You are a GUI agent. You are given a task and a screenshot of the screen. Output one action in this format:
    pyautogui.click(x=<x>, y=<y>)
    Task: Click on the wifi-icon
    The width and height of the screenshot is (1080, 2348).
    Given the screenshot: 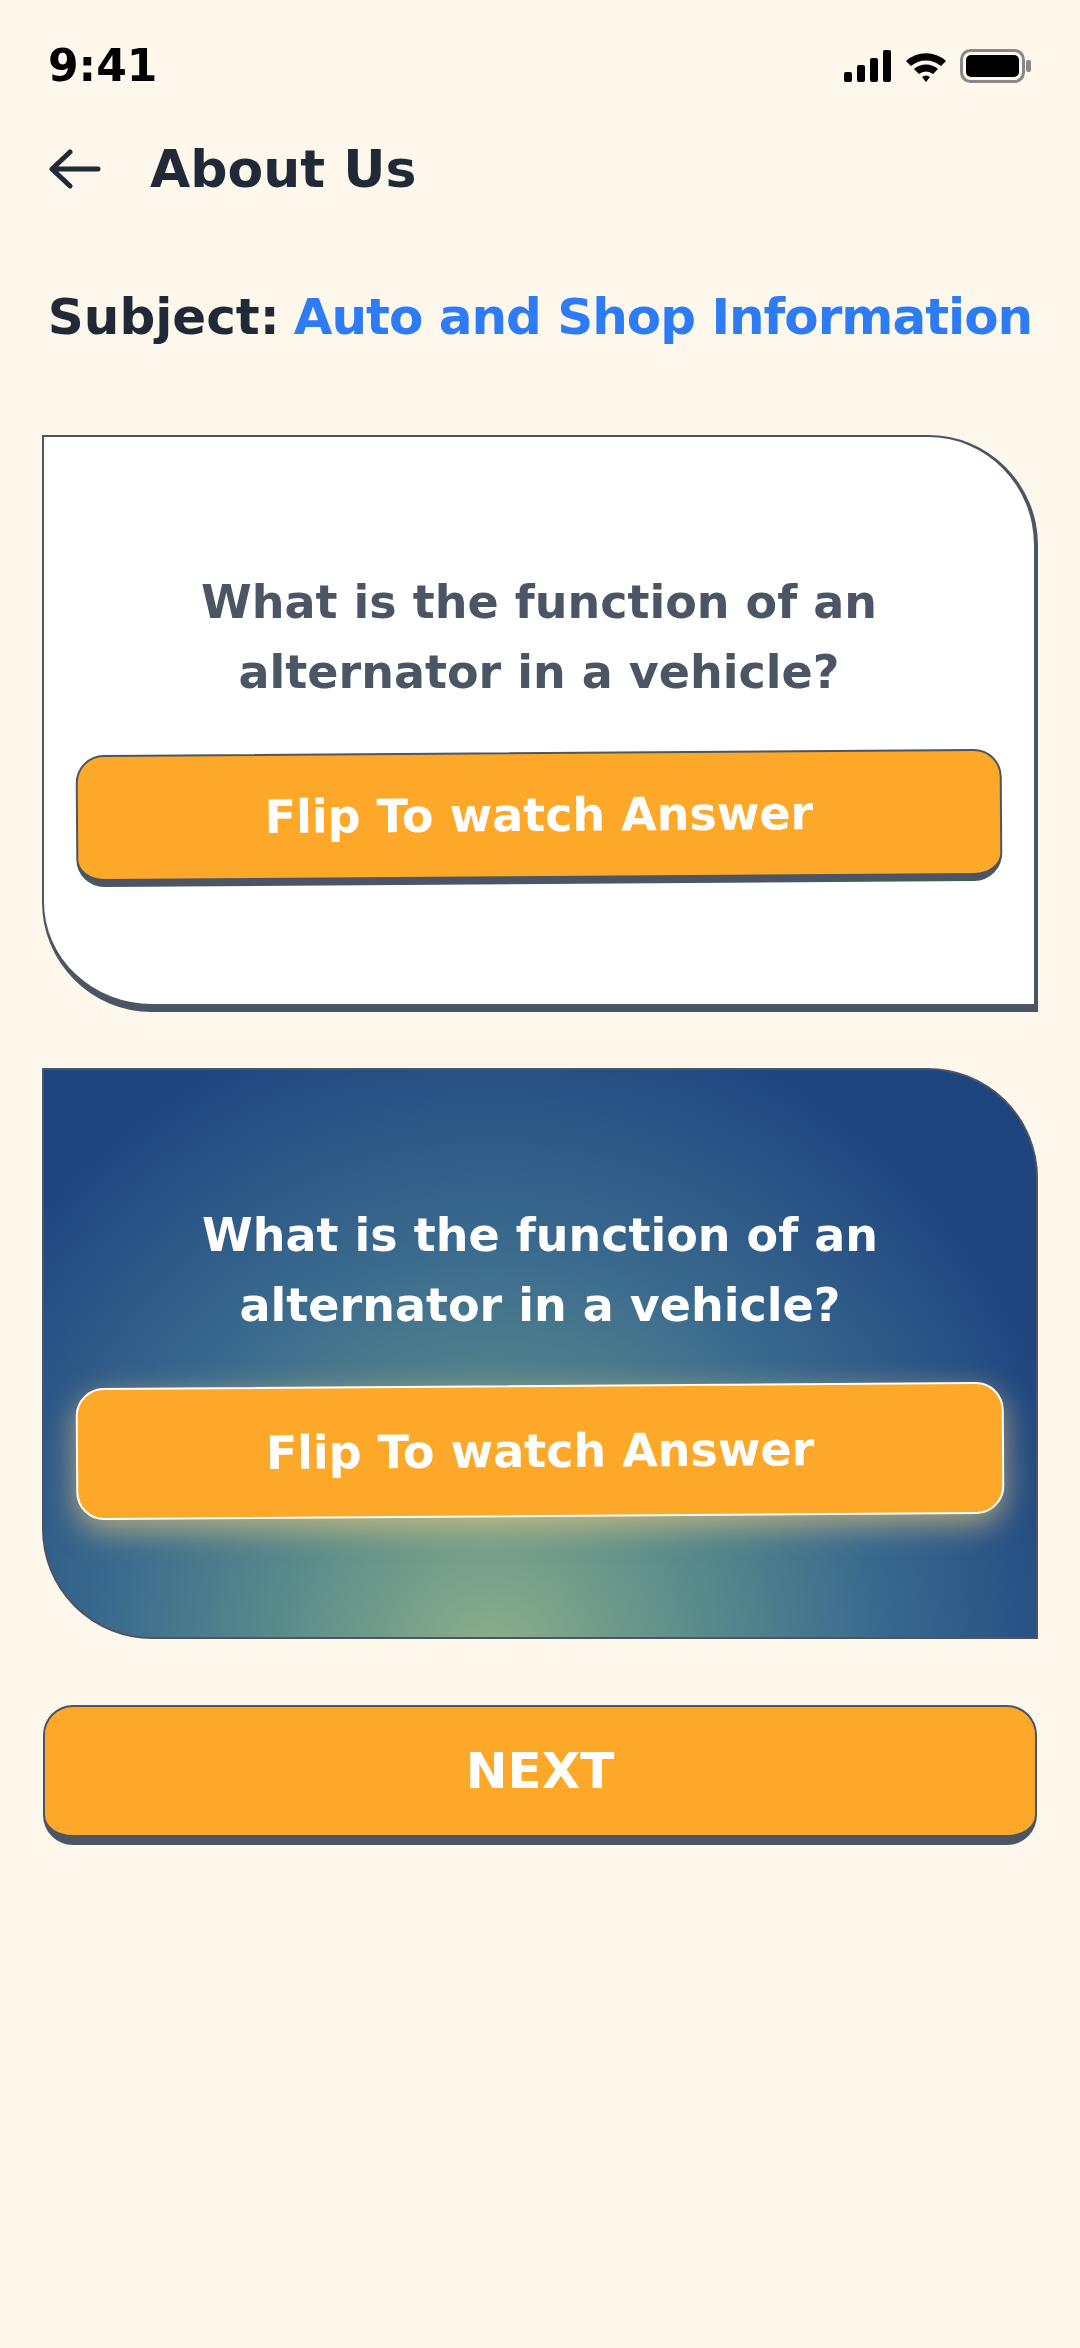 What is the action you would take?
    pyautogui.click(x=926, y=66)
    